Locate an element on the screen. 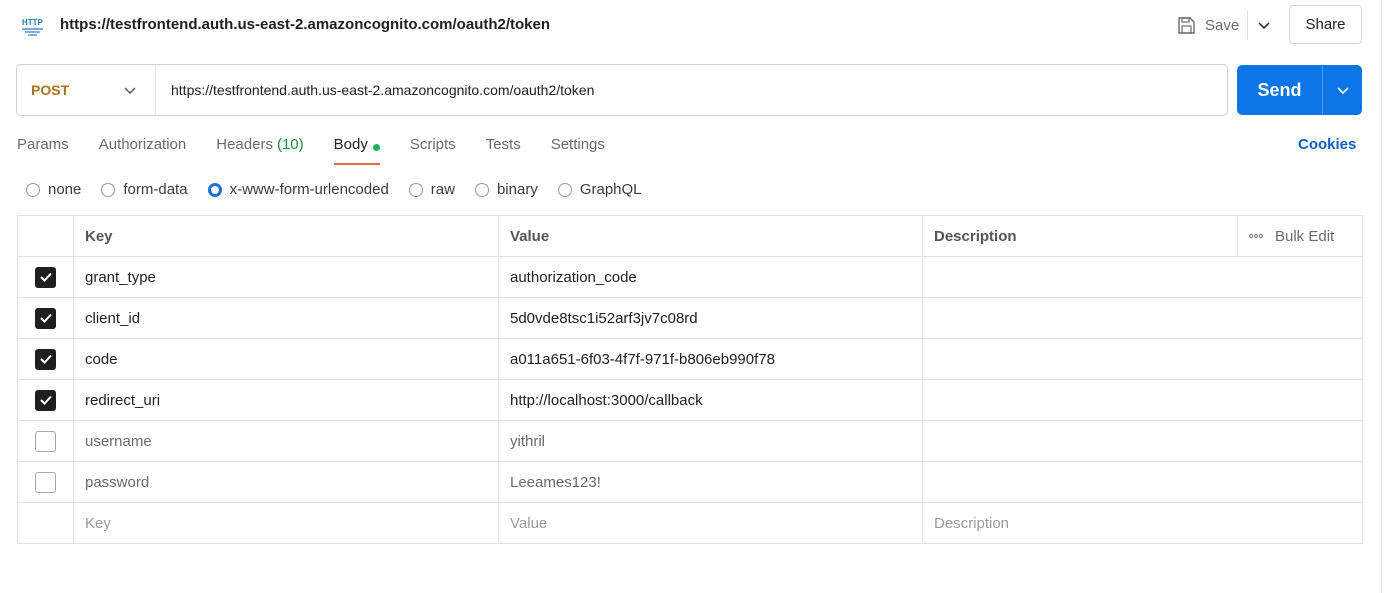 The height and width of the screenshot is (593, 1398). tab-settings: Settings is located at coordinates (578, 149).